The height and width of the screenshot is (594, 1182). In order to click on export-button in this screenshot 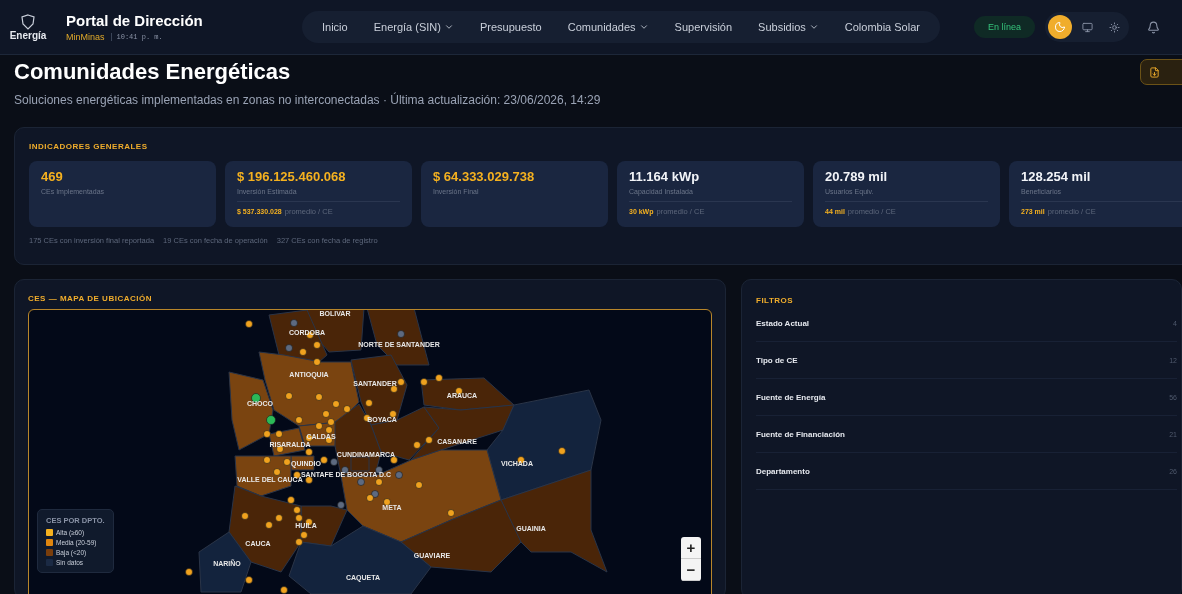, I will do `click(1161, 72)`.